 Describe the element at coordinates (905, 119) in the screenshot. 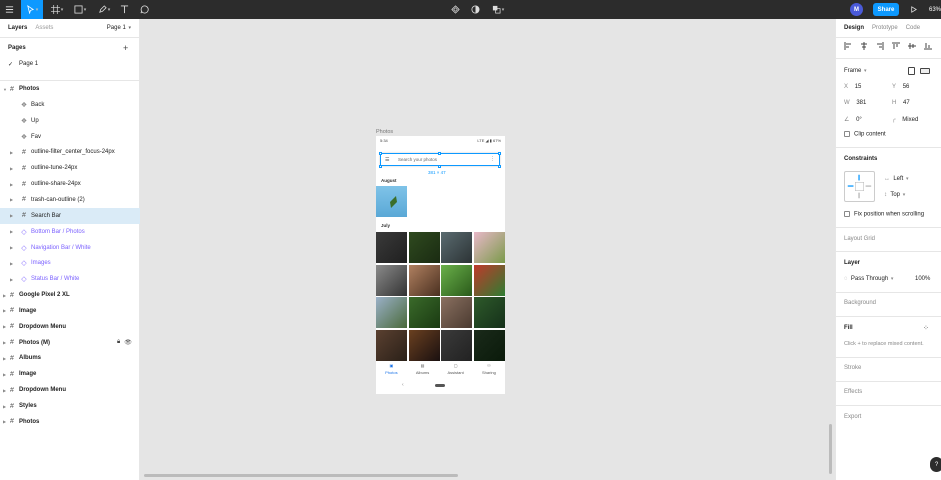

I see `corner-radius-field: ╭ Mixed` at that location.